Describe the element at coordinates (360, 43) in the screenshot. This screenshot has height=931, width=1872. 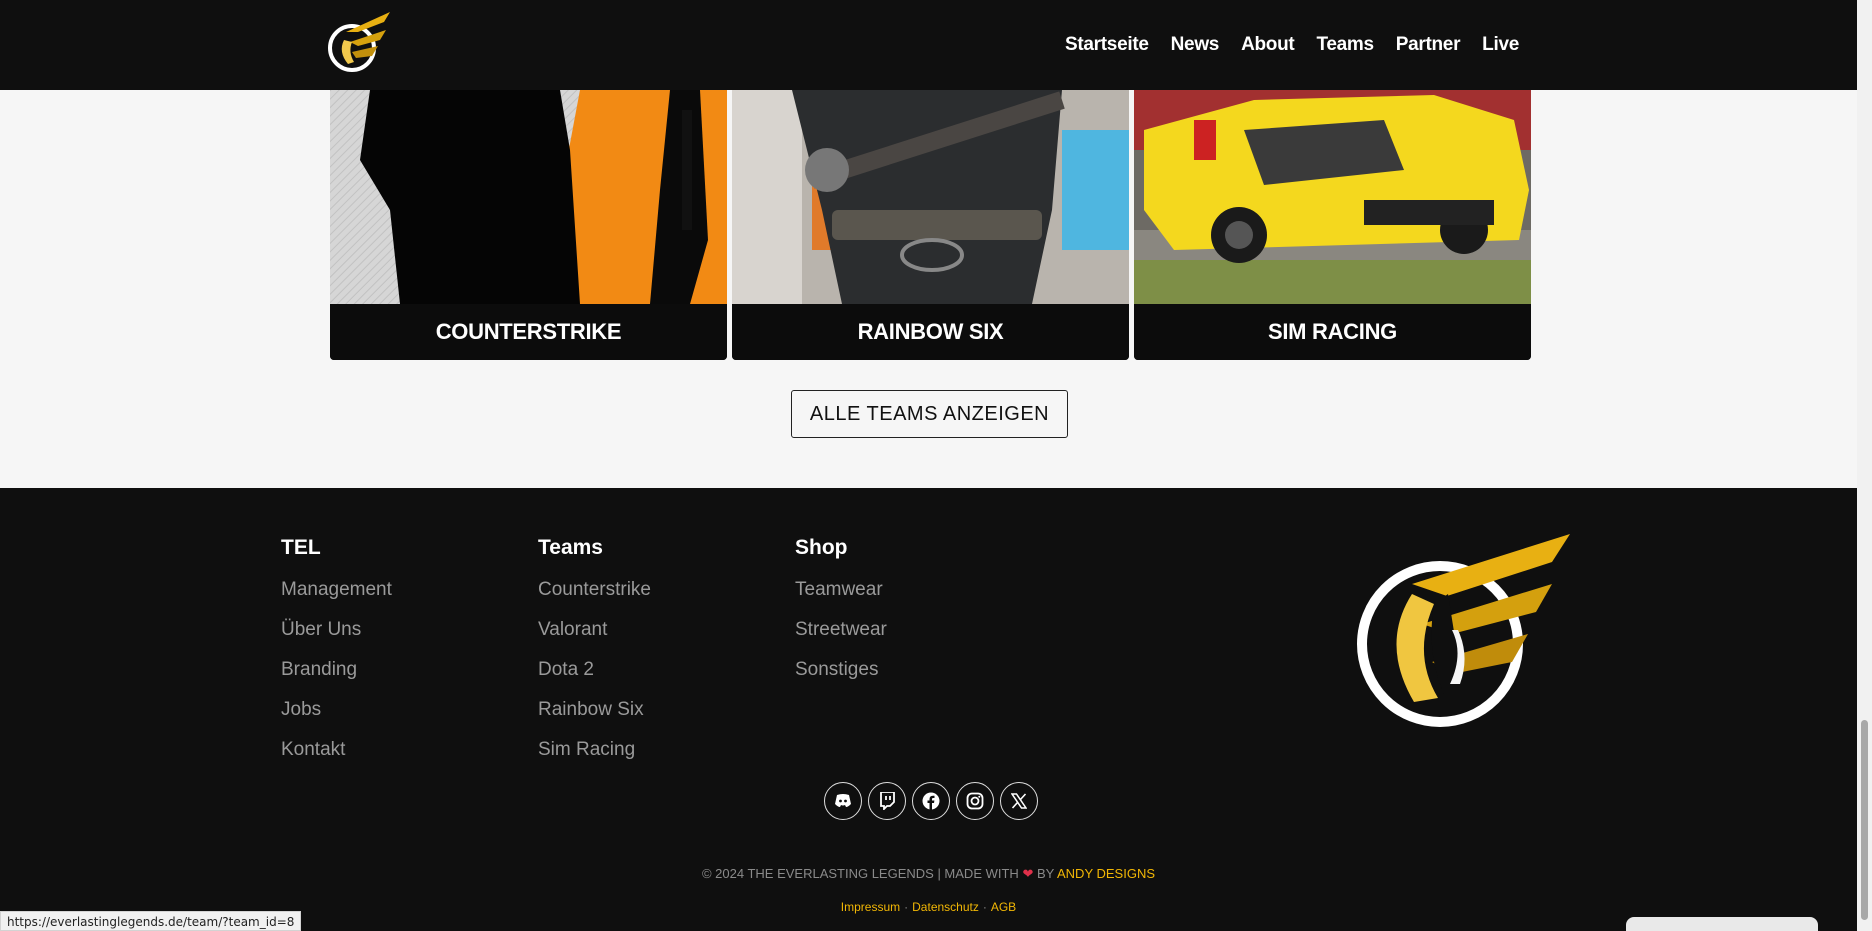
I see `site-logo` at that location.